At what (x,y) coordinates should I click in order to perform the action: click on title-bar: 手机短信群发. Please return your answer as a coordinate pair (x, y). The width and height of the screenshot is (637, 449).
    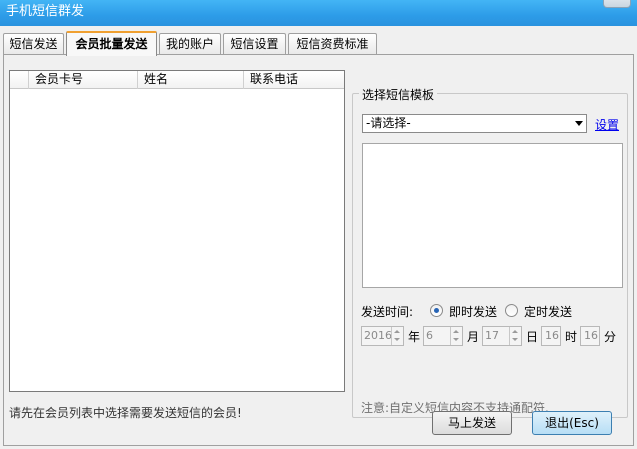
    Looking at the image, I should click on (318, 13).